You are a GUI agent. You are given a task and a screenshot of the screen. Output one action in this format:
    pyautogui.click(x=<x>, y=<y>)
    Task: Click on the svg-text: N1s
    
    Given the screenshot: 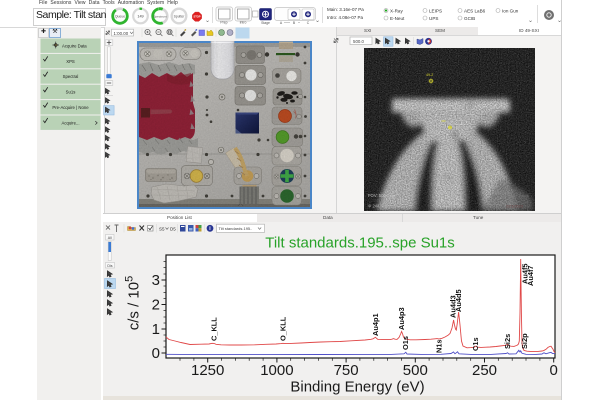 What is the action you would take?
    pyautogui.click(x=439, y=346)
    